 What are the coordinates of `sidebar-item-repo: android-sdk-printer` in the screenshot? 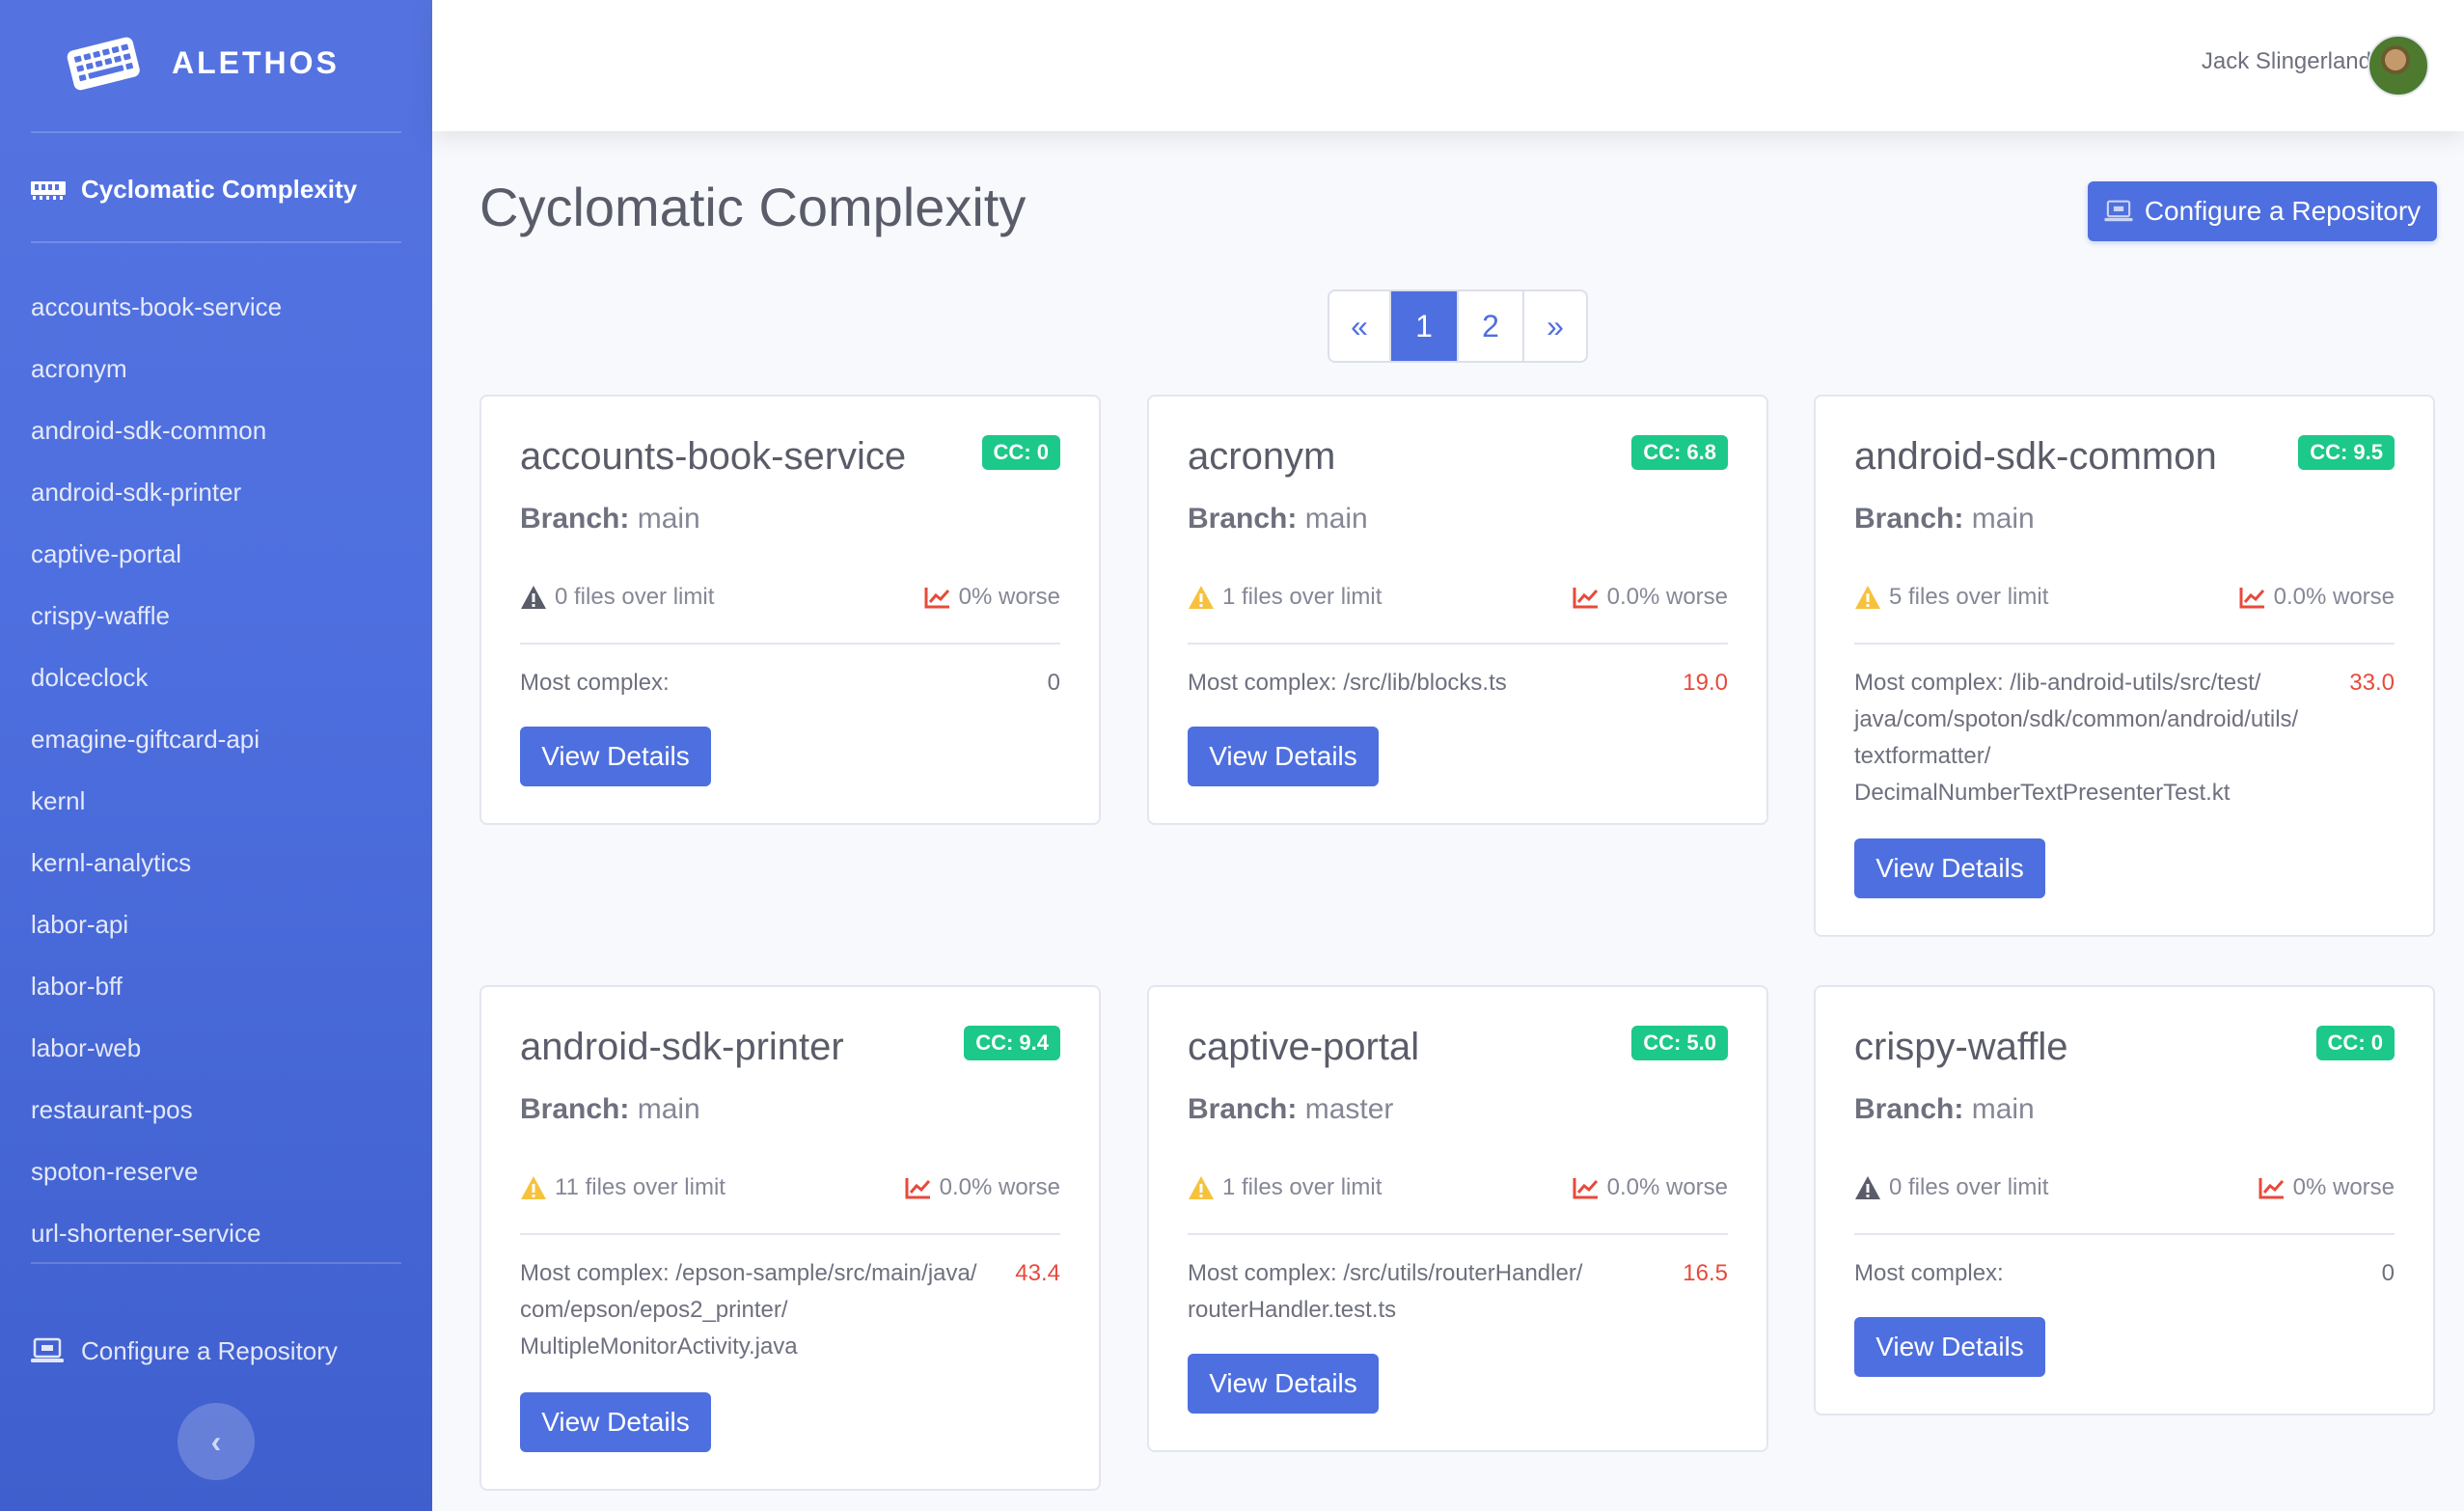 It's located at (156, 504).